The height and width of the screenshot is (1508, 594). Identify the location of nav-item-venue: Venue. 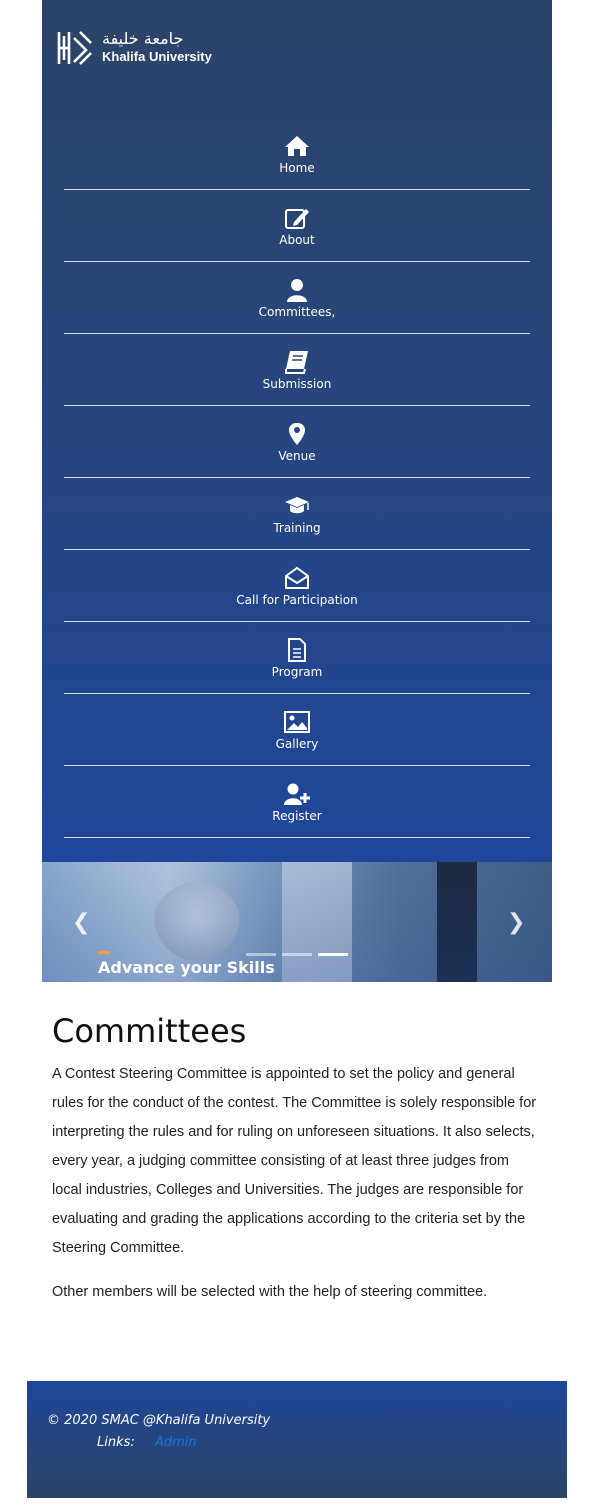
(297, 442).